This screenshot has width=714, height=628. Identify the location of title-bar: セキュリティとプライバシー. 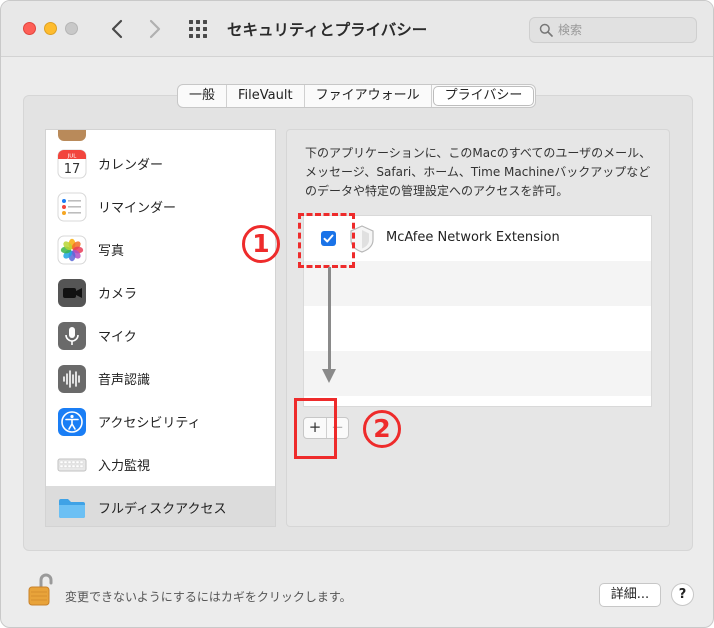
(357, 29).